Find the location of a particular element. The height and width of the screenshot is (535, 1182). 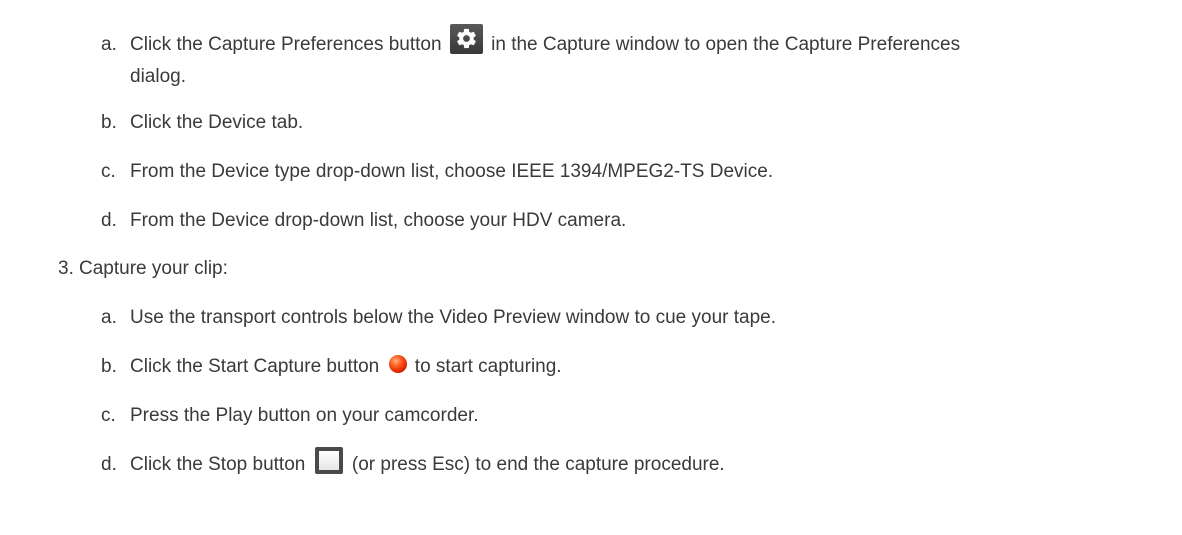

list-marker: 3. is located at coordinates (66, 268).